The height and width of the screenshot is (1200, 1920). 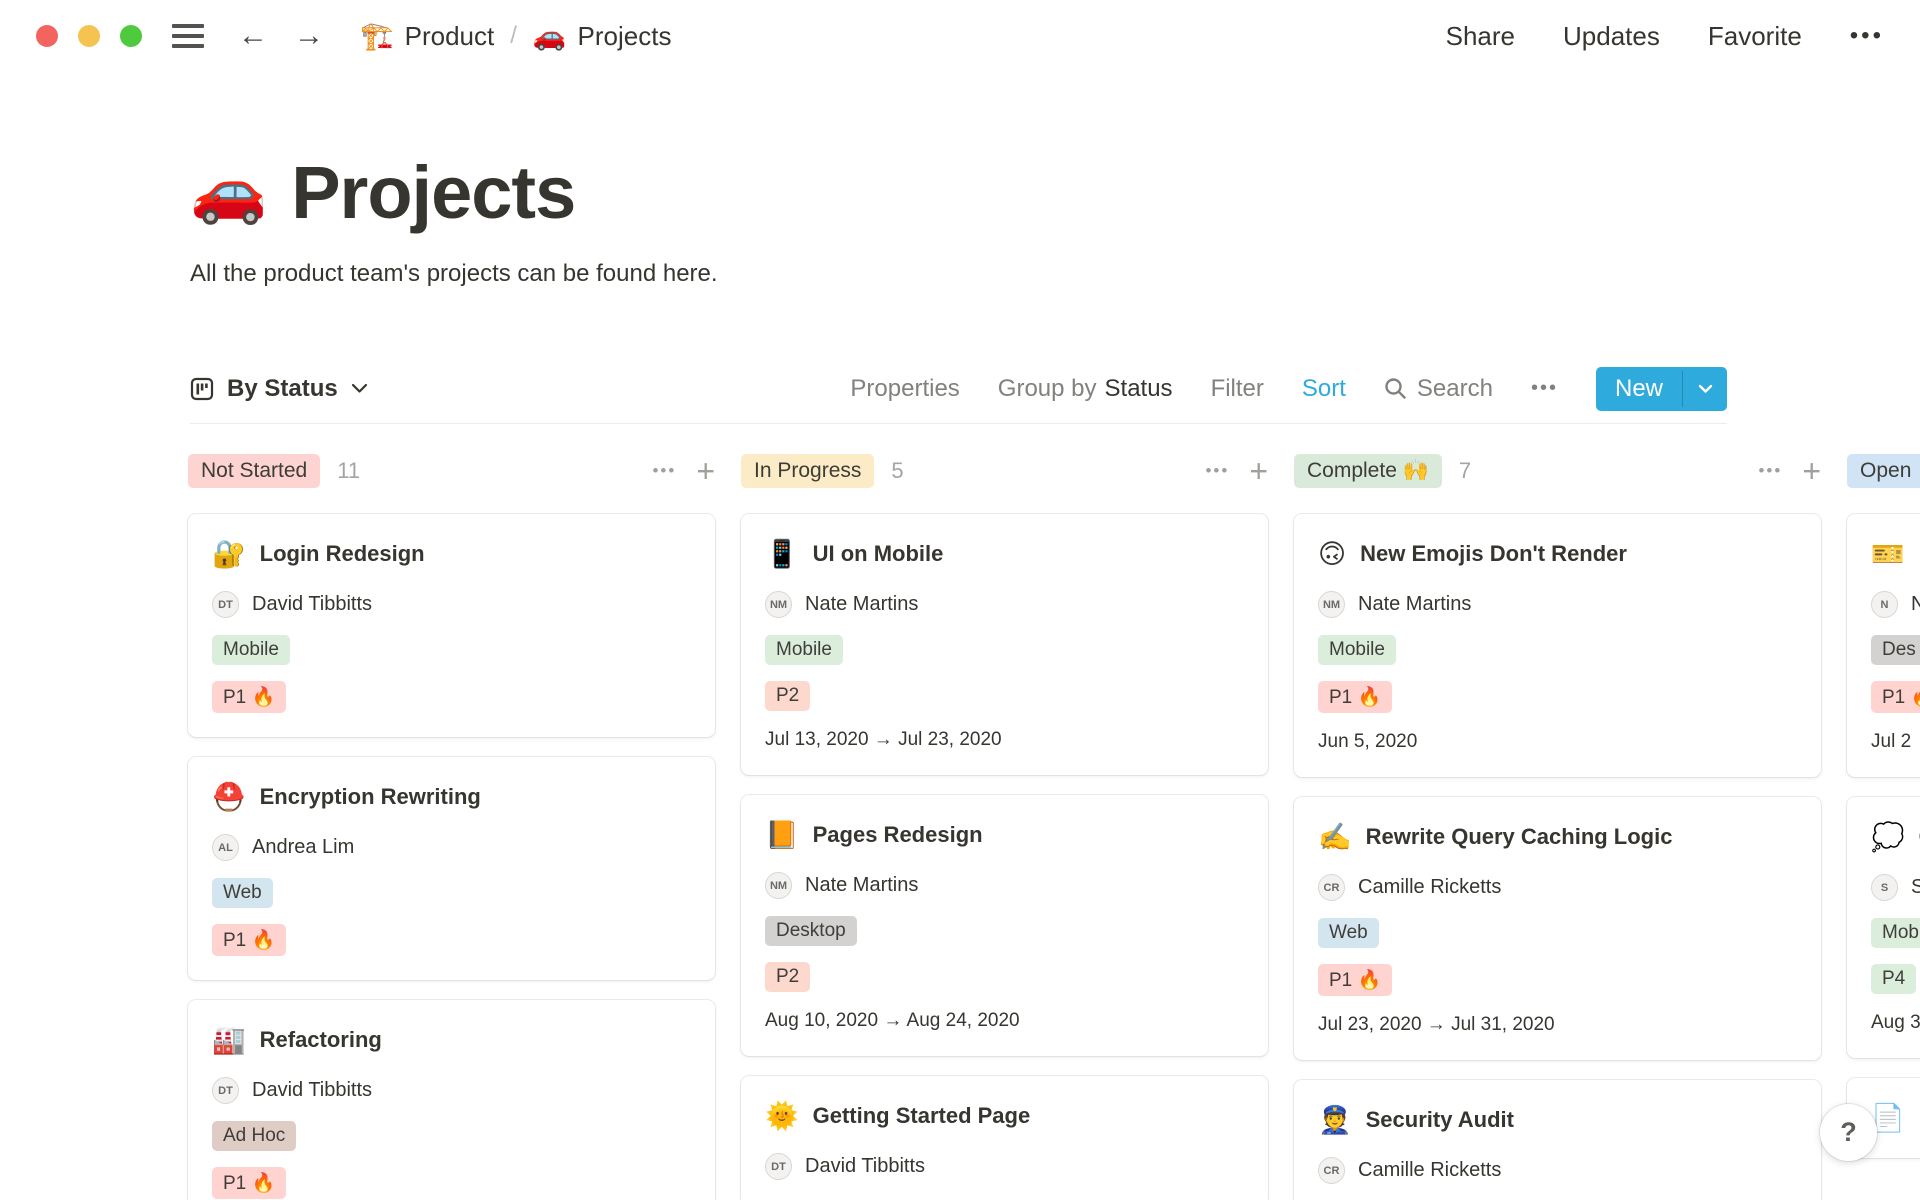 I want to click on card-title: Encryption Rewriting, so click(x=370, y=796).